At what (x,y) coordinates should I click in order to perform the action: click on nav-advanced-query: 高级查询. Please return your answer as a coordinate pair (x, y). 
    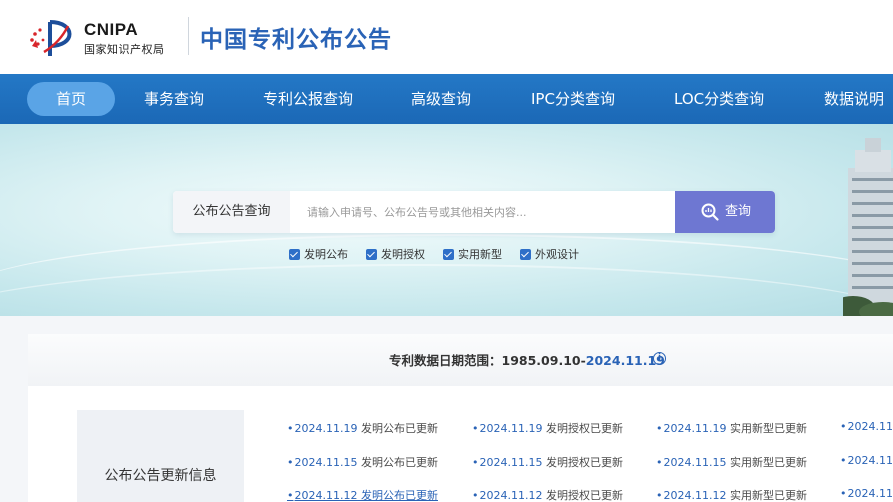
    Looking at the image, I should click on (441, 99).